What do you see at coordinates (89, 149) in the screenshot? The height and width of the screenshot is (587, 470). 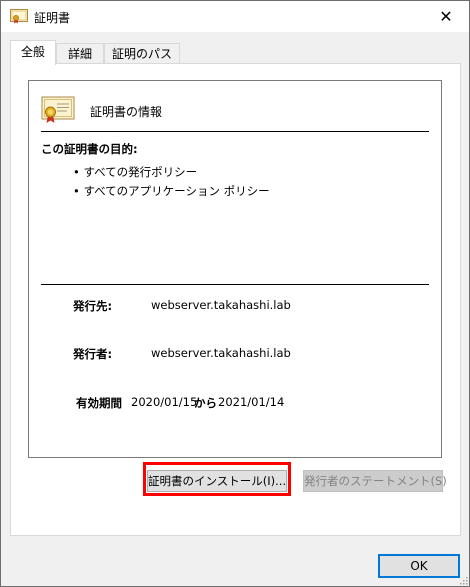 I see `purpose-heading: この証明書の目的:` at bounding box center [89, 149].